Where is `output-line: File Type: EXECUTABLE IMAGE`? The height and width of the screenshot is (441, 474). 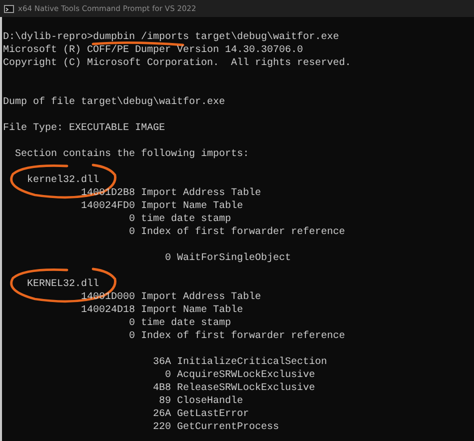
output-line: File Type: EXECUTABLE IMAGE is located at coordinates (84, 128).